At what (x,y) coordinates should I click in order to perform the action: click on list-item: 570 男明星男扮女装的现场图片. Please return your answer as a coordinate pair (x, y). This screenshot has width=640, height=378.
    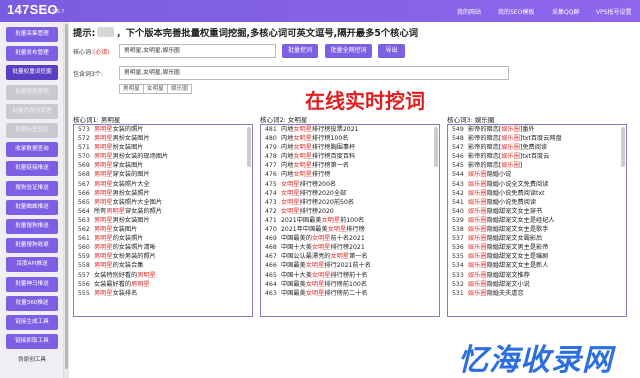
    Looking at the image, I should click on (163, 156).